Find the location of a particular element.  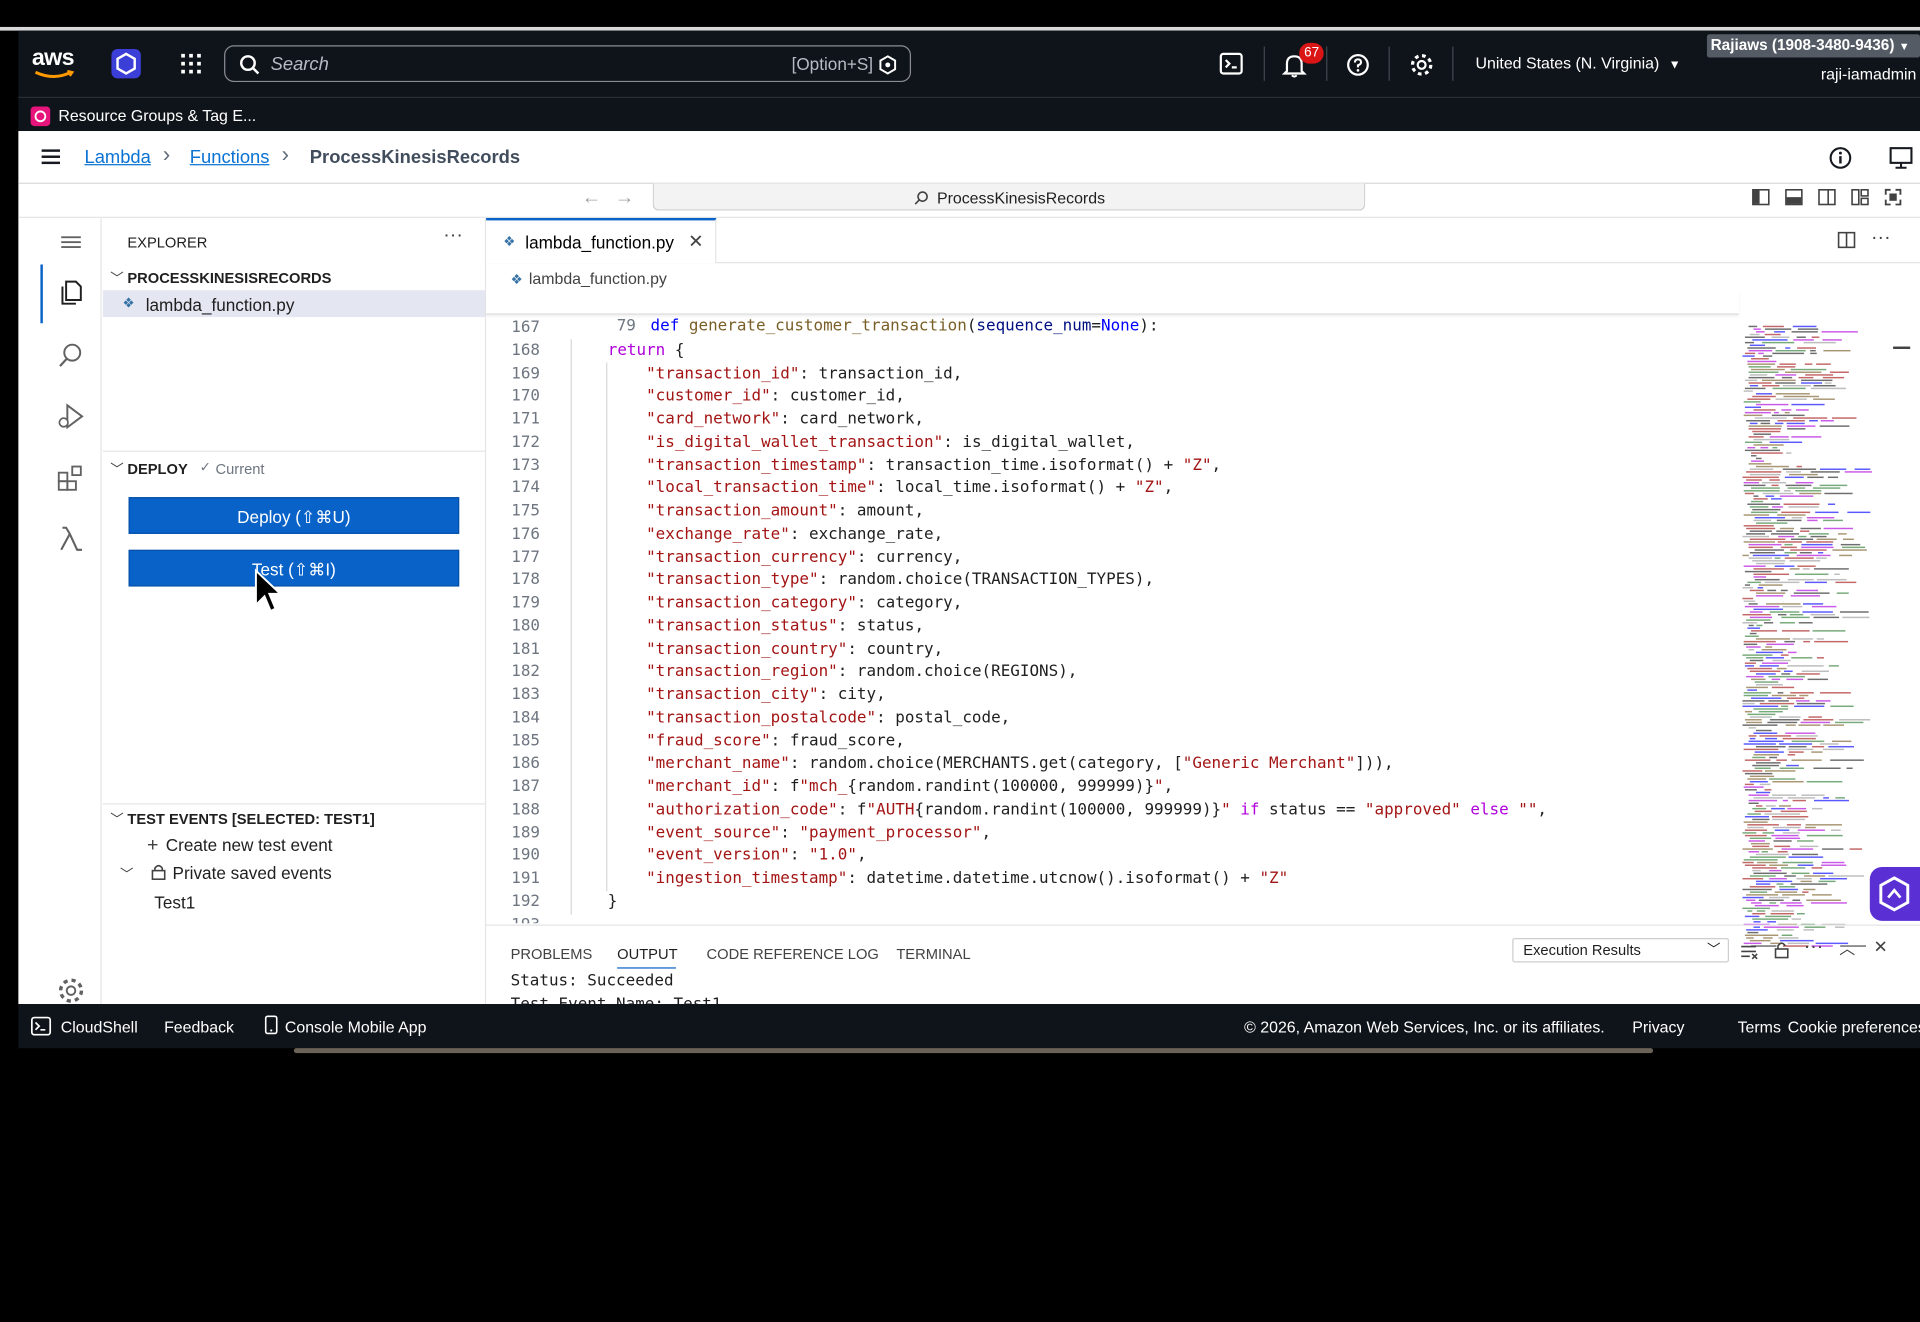

maximize-panel-icon: ︿ is located at coordinates (1847, 947).